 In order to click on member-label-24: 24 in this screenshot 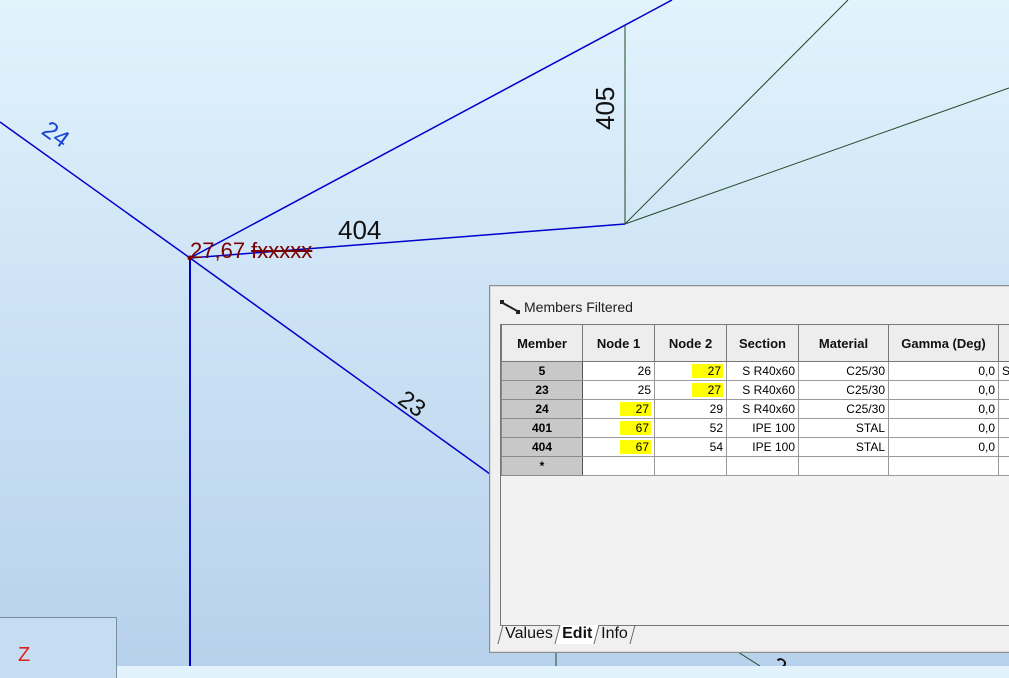, I will do `click(55, 135)`.